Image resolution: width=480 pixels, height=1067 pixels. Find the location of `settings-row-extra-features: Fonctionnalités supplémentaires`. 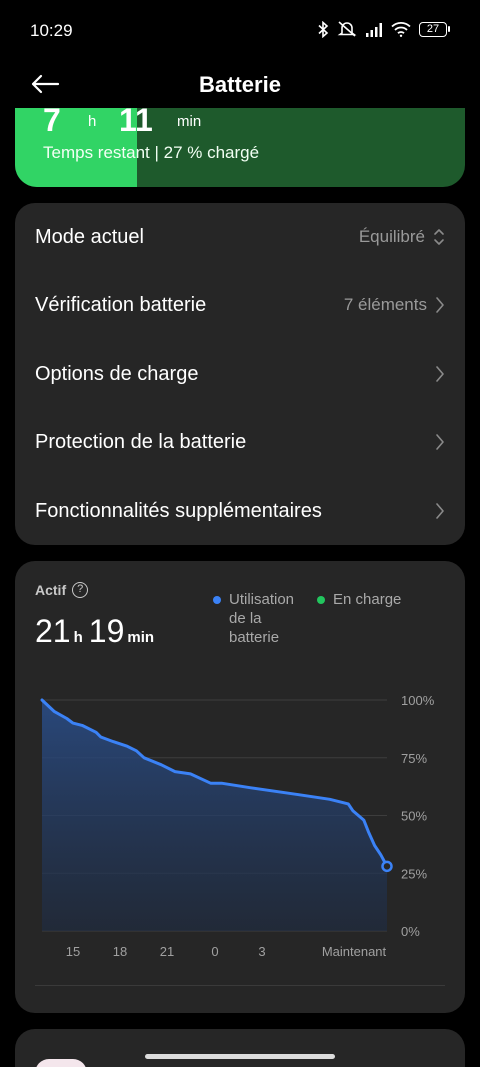

settings-row-extra-features: Fonctionnalités supplémentaires is located at coordinates (240, 511).